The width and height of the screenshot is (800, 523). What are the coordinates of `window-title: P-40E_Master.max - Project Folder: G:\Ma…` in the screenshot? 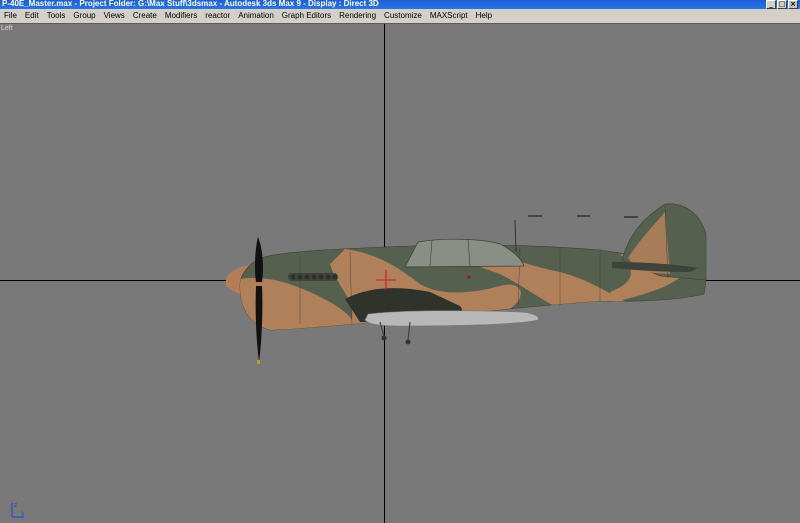 It's located at (190, 4).